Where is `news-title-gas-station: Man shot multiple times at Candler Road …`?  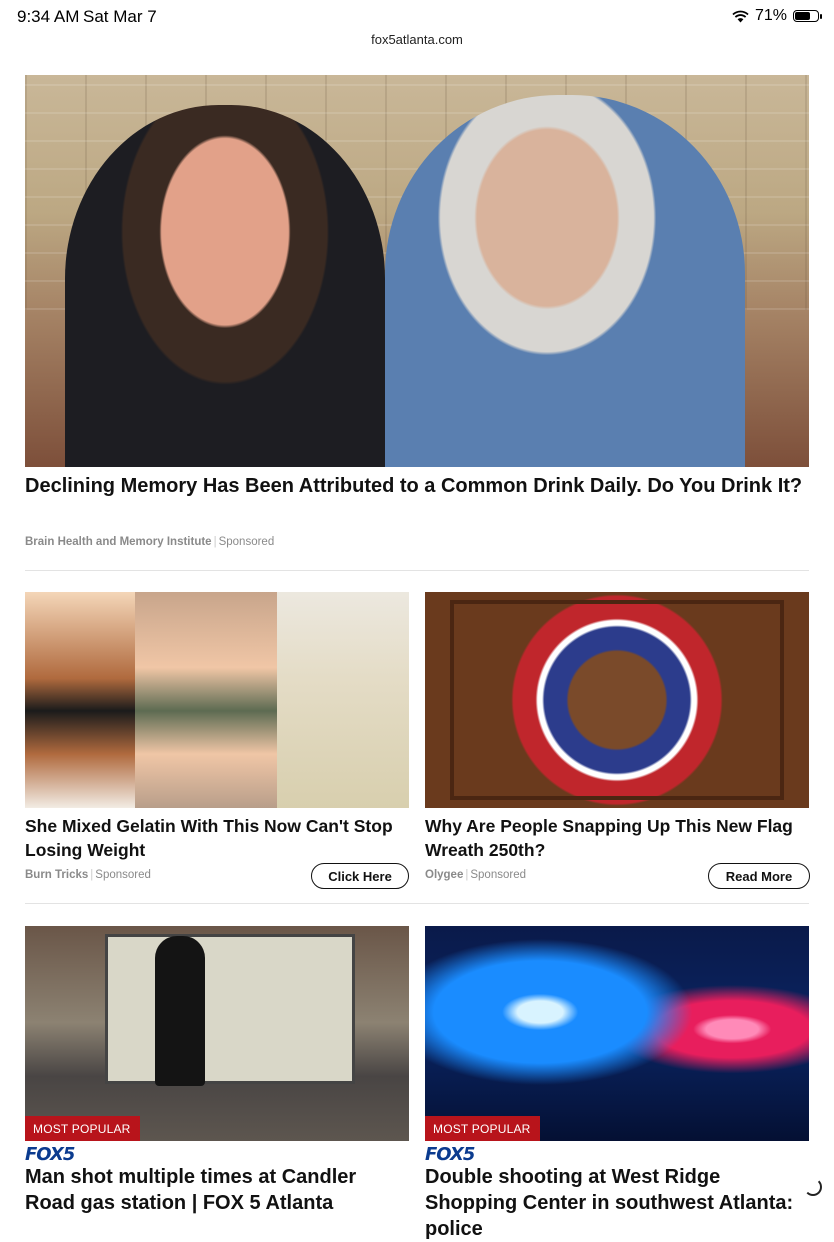 news-title-gas-station: Man shot multiple times at Candler Road … is located at coordinates (215, 1190).